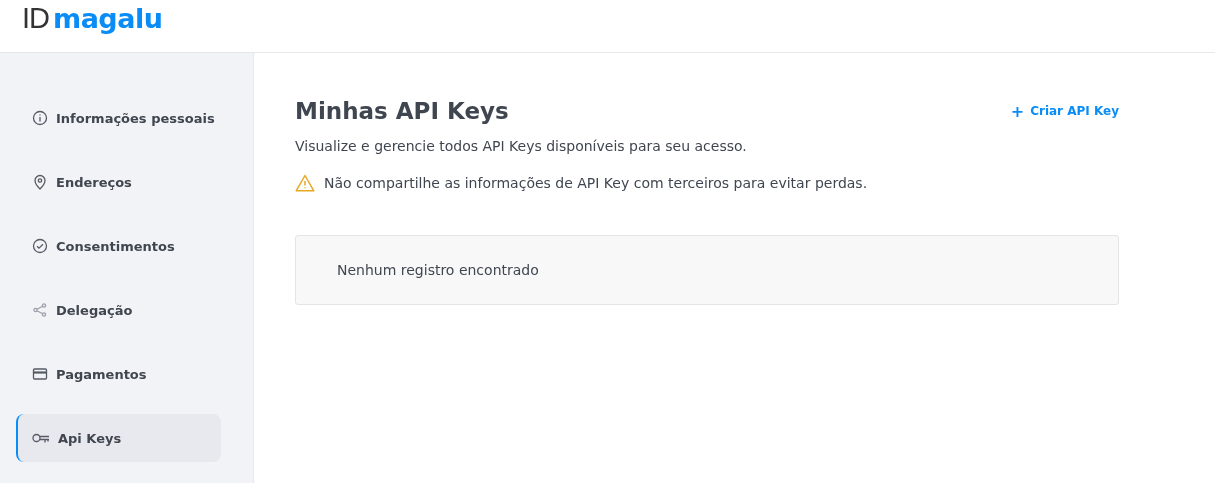 This screenshot has height=483, width=1215. What do you see at coordinates (118, 118) in the screenshot?
I see `sidebar-item: Informações pessoais` at bounding box center [118, 118].